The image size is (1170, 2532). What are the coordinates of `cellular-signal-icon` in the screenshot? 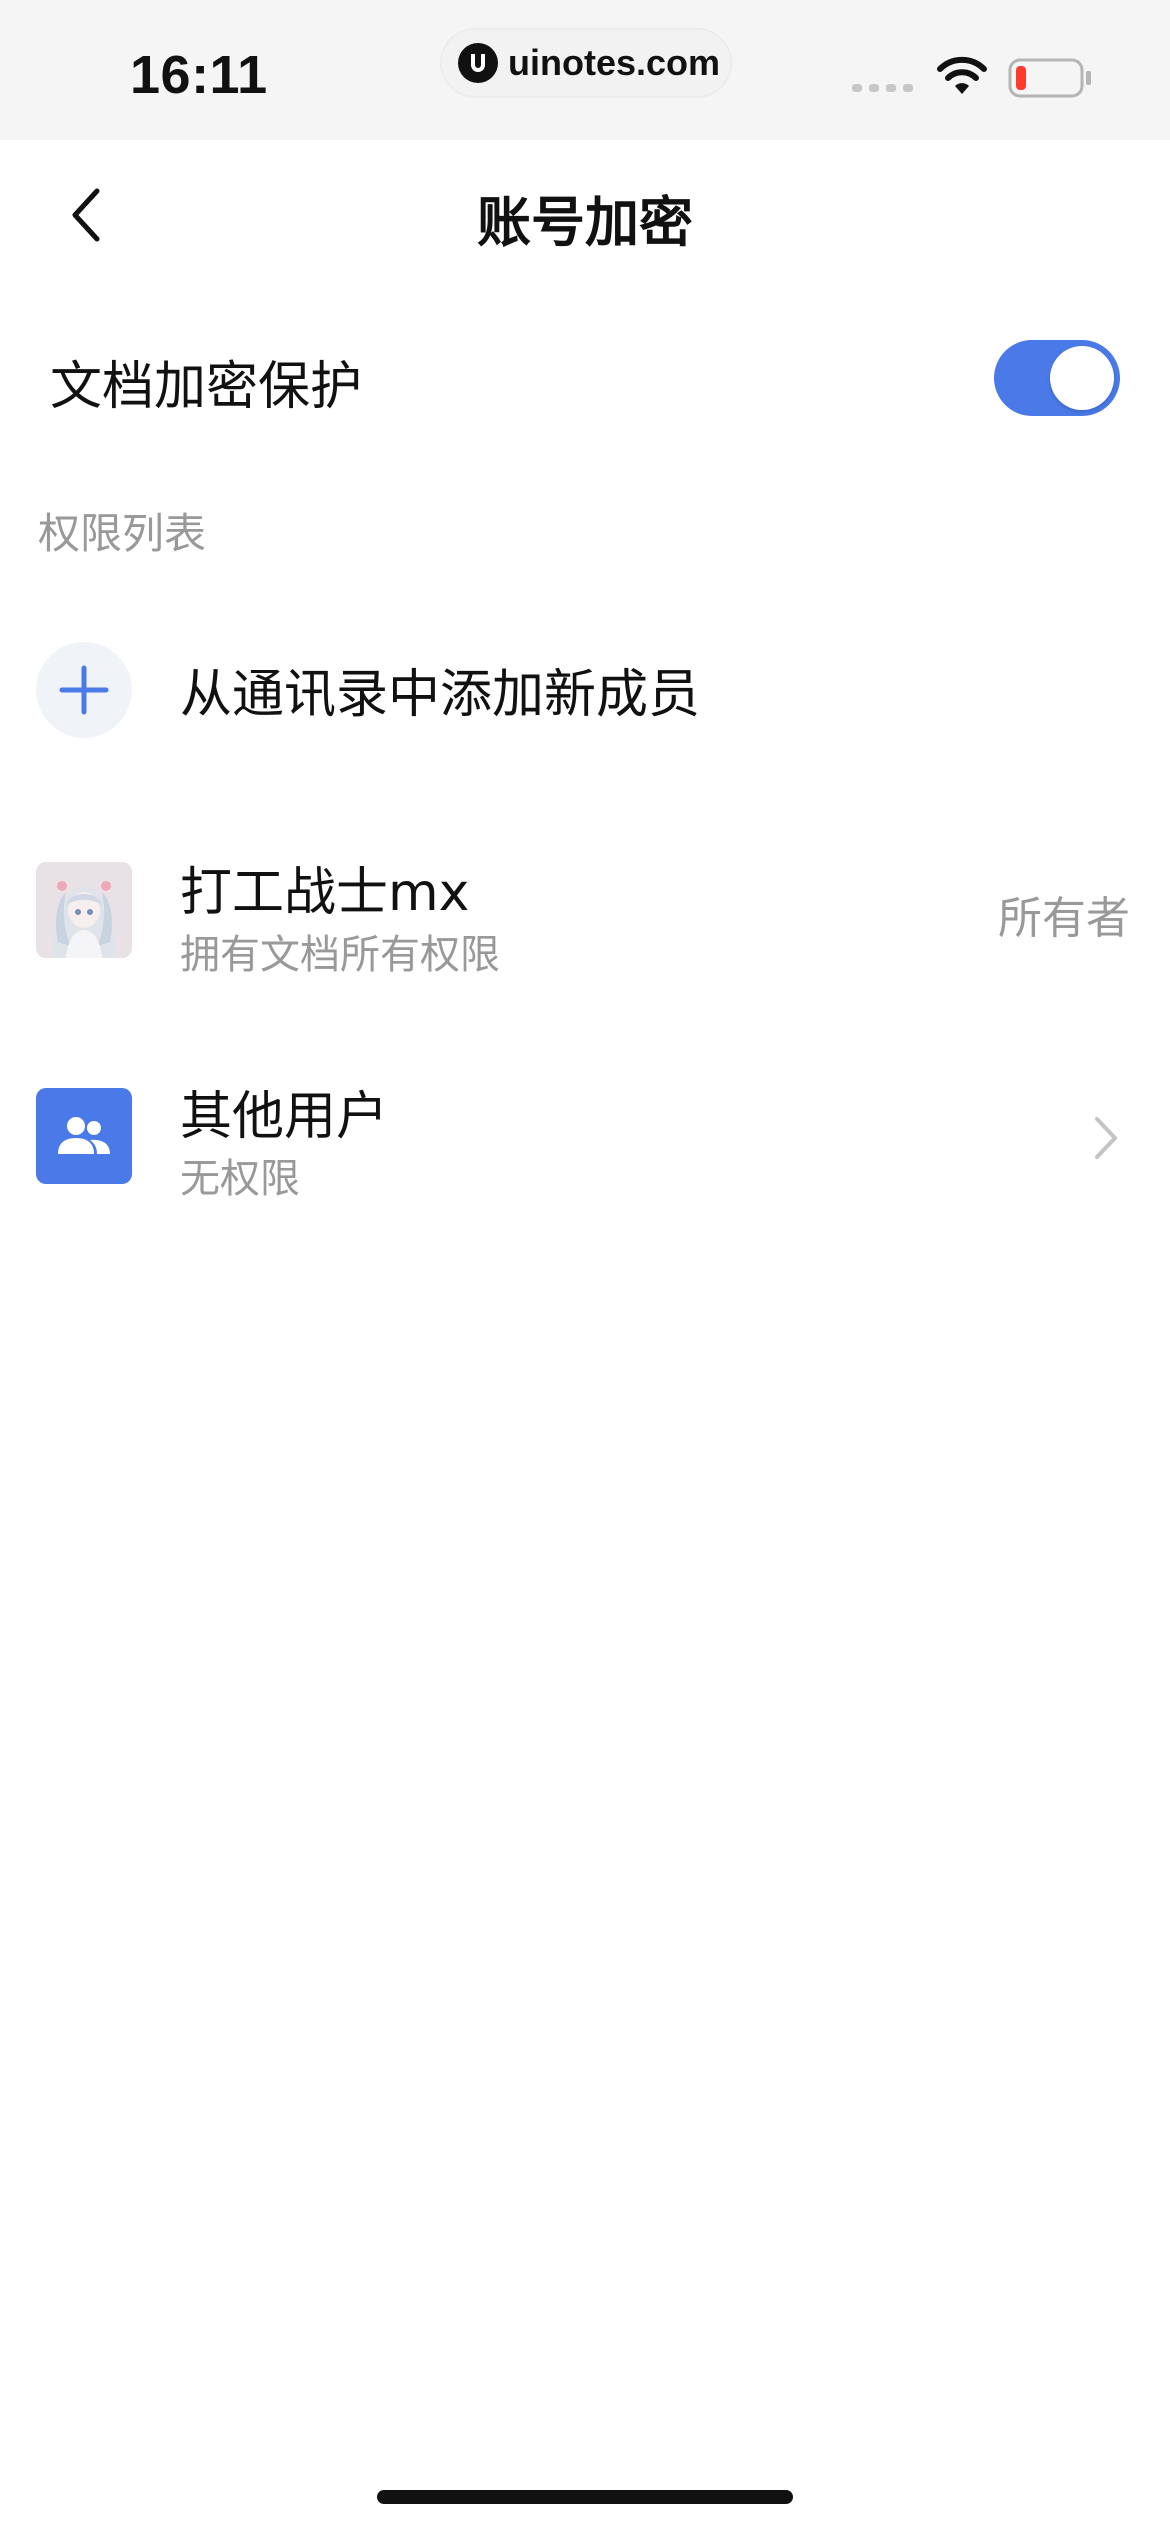 It's located at (884, 88).